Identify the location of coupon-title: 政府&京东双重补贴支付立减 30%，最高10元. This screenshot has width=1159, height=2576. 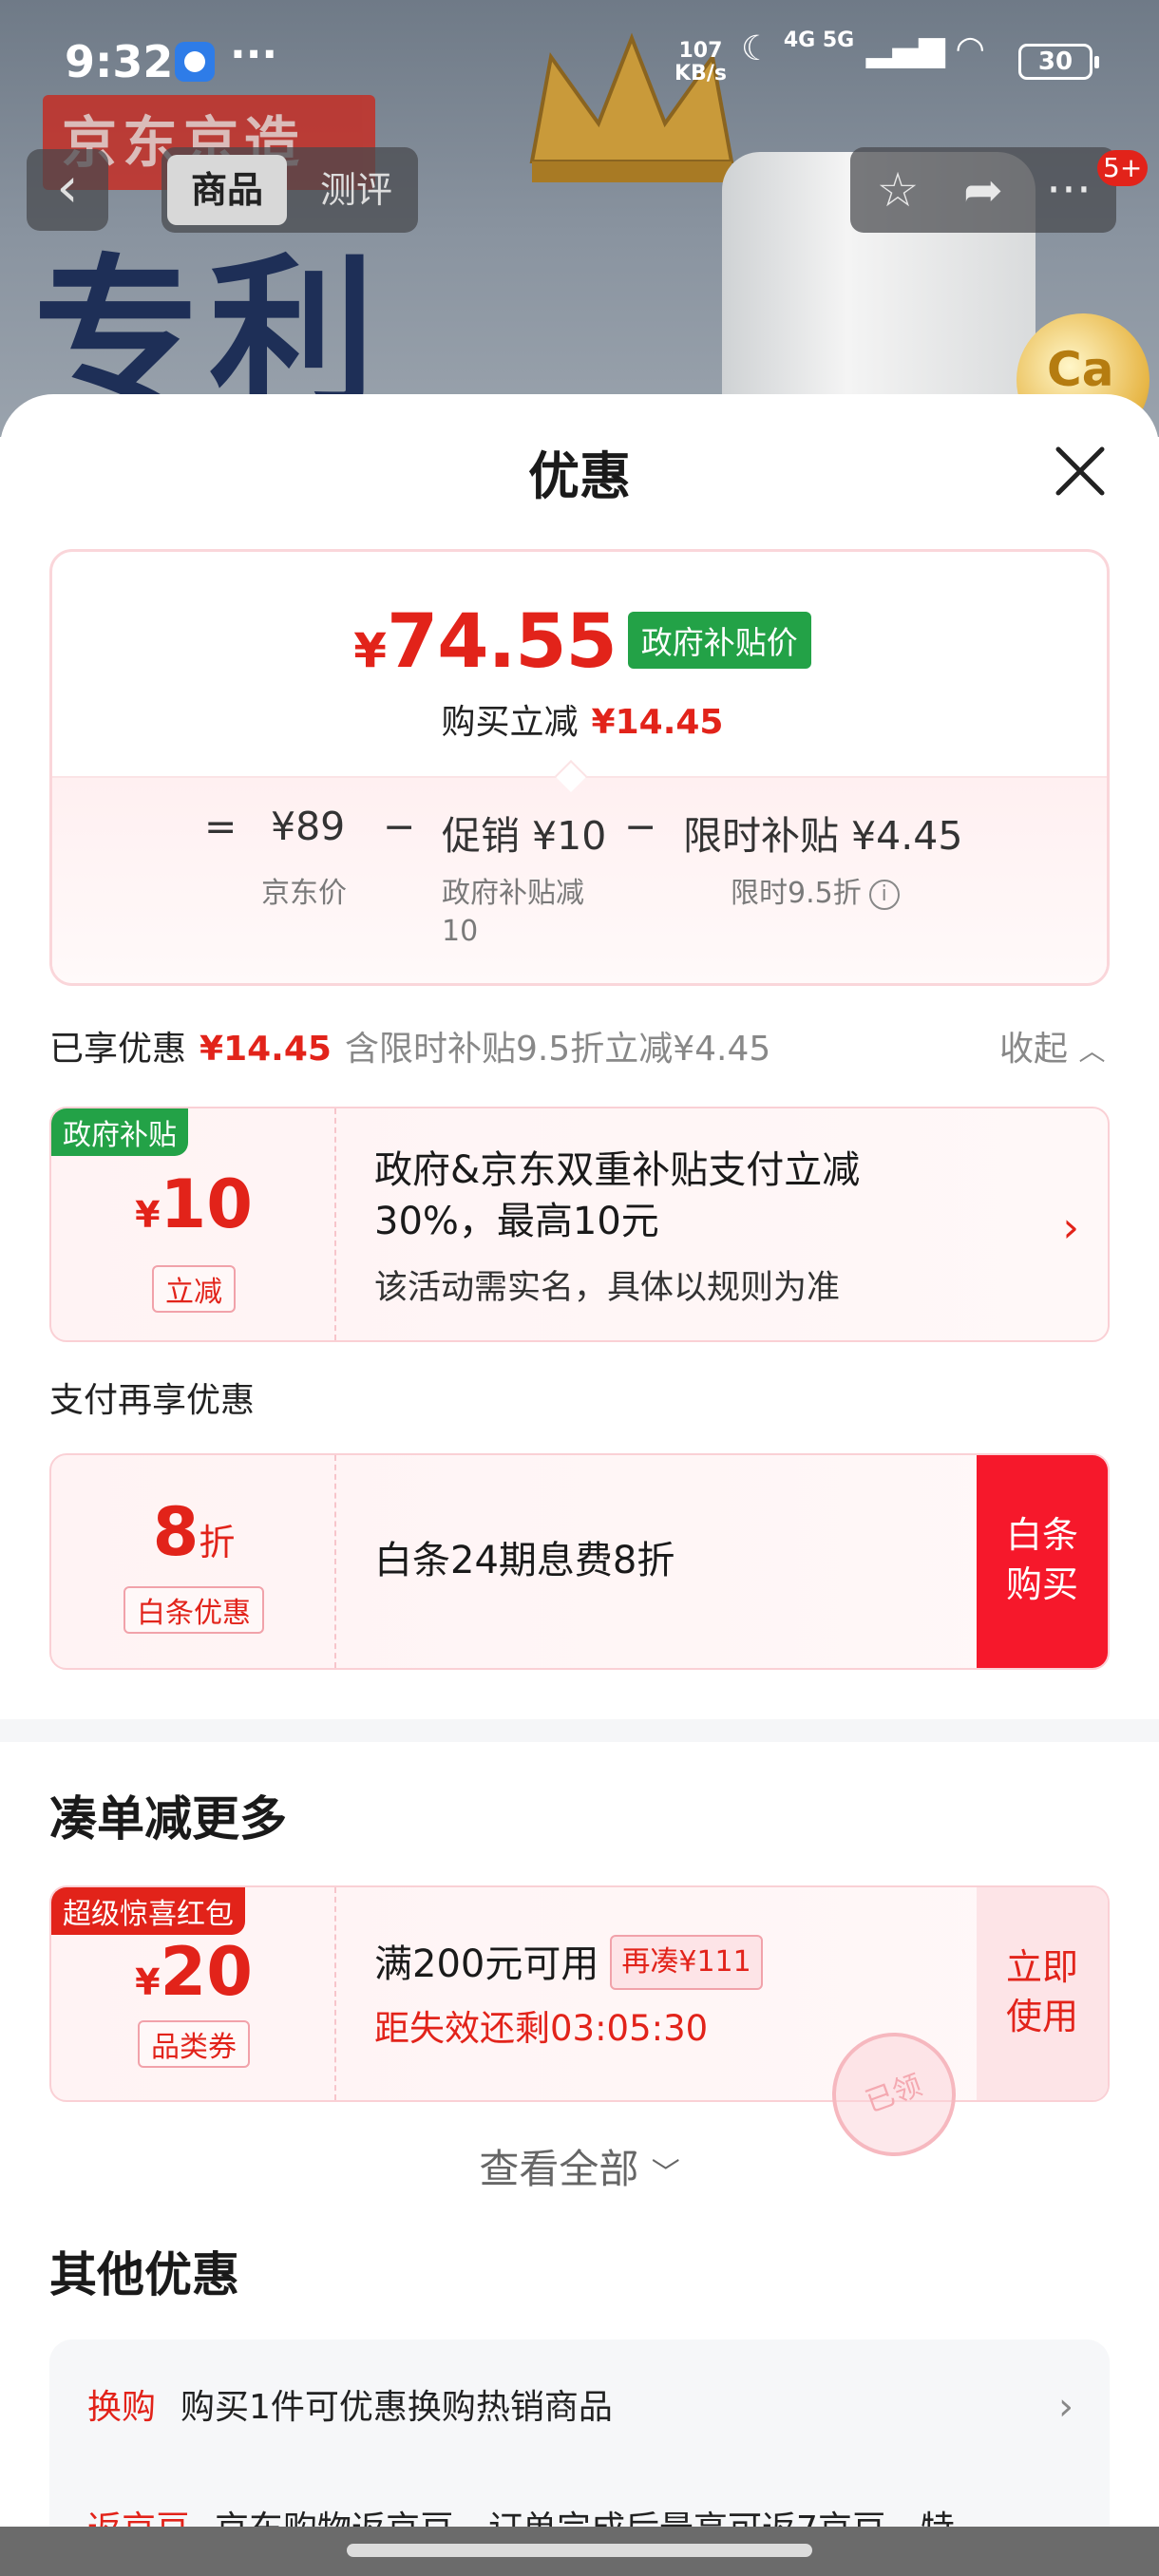
(617, 1195).